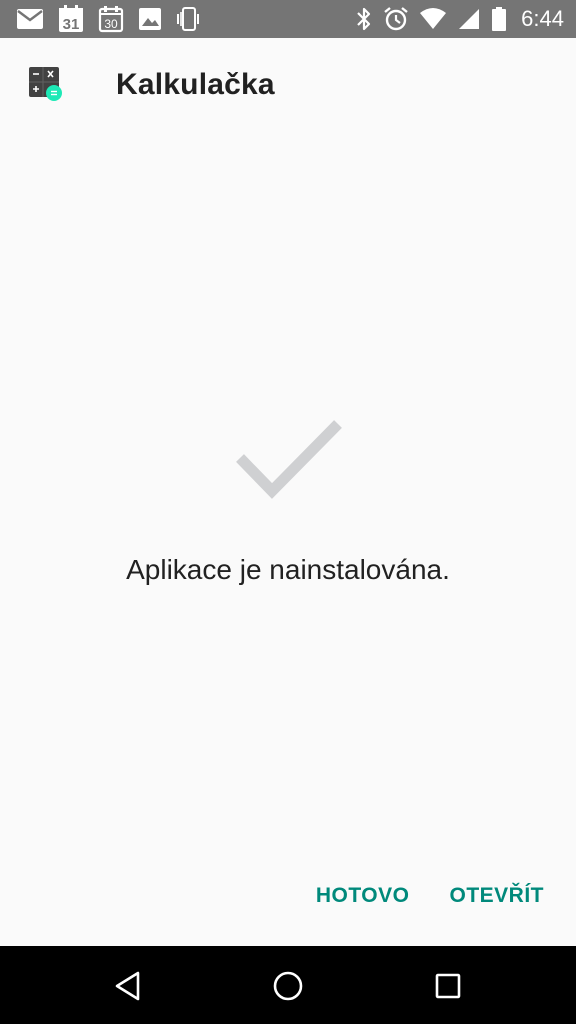  I want to click on bluetooth-icon, so click(364, 19).